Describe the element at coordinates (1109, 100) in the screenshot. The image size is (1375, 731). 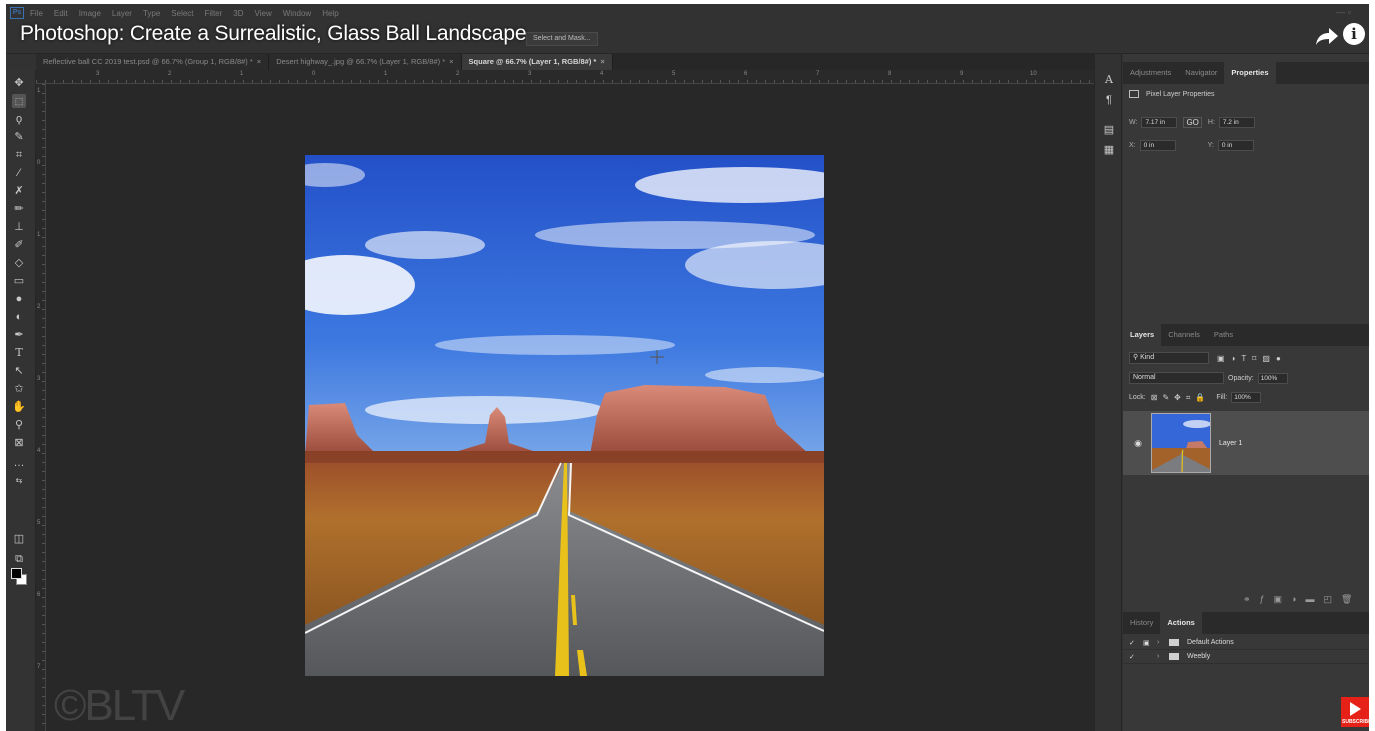
I see `paragraph-panel-icon: ¶` at that location.